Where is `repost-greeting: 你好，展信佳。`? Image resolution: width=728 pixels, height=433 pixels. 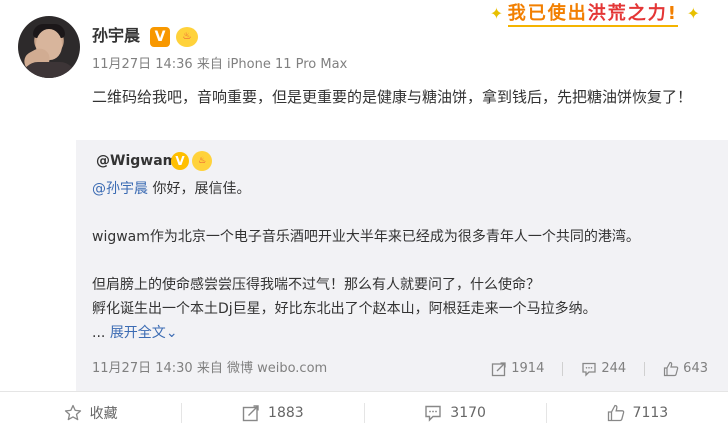 repost-greeting: 你好，展信佳。 is located at coordinates (199, 189).